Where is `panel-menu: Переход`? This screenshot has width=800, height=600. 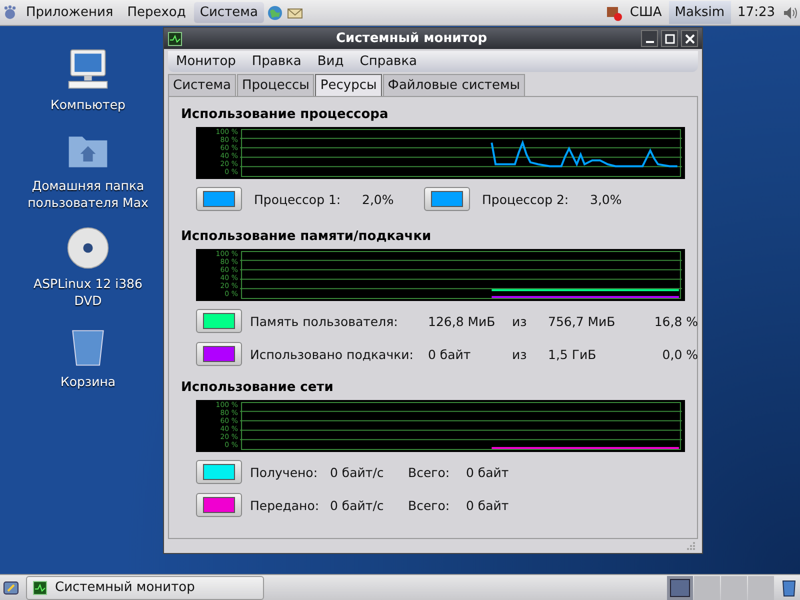 panel-menu: Переход is located at coordinates (156, 12).